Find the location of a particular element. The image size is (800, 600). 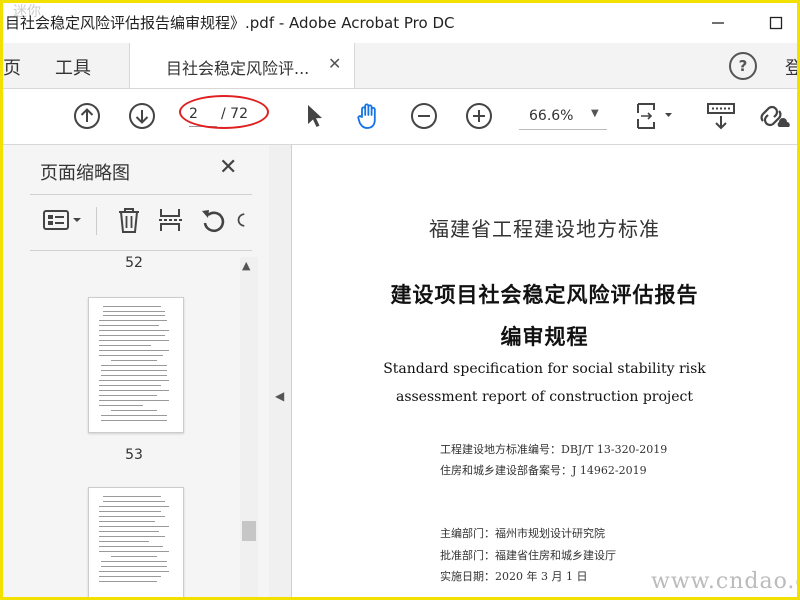

scrollbar-thumb is located at coordinates (249, 531).